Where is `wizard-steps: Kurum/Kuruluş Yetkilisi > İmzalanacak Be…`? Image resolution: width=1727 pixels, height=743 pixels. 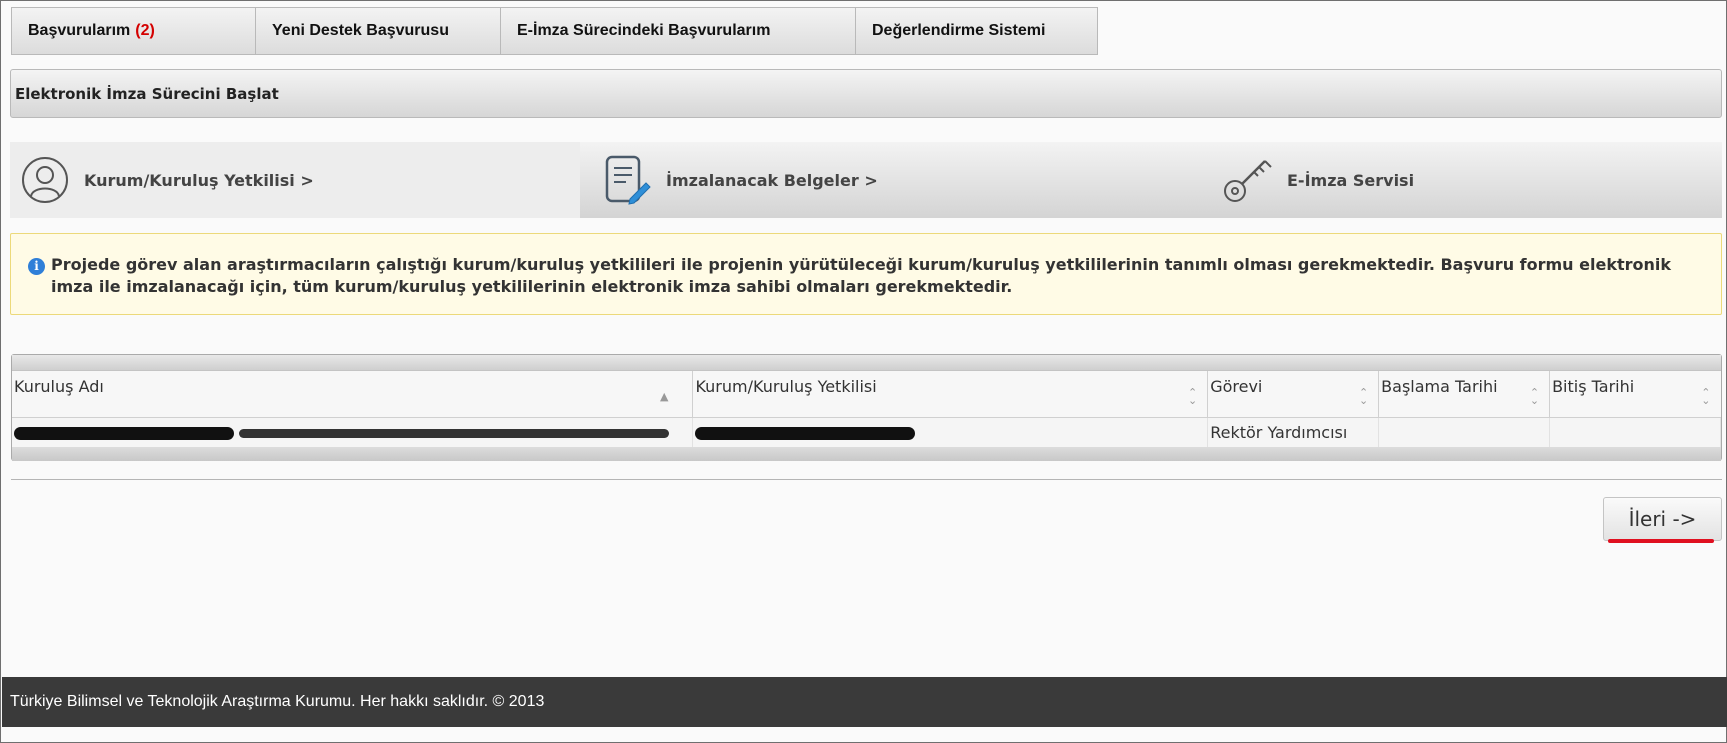 wizard-steps: Kurum/Kuruluş Yetkilisi > İmzalanacak Be… is located at coordinates (866, 180).